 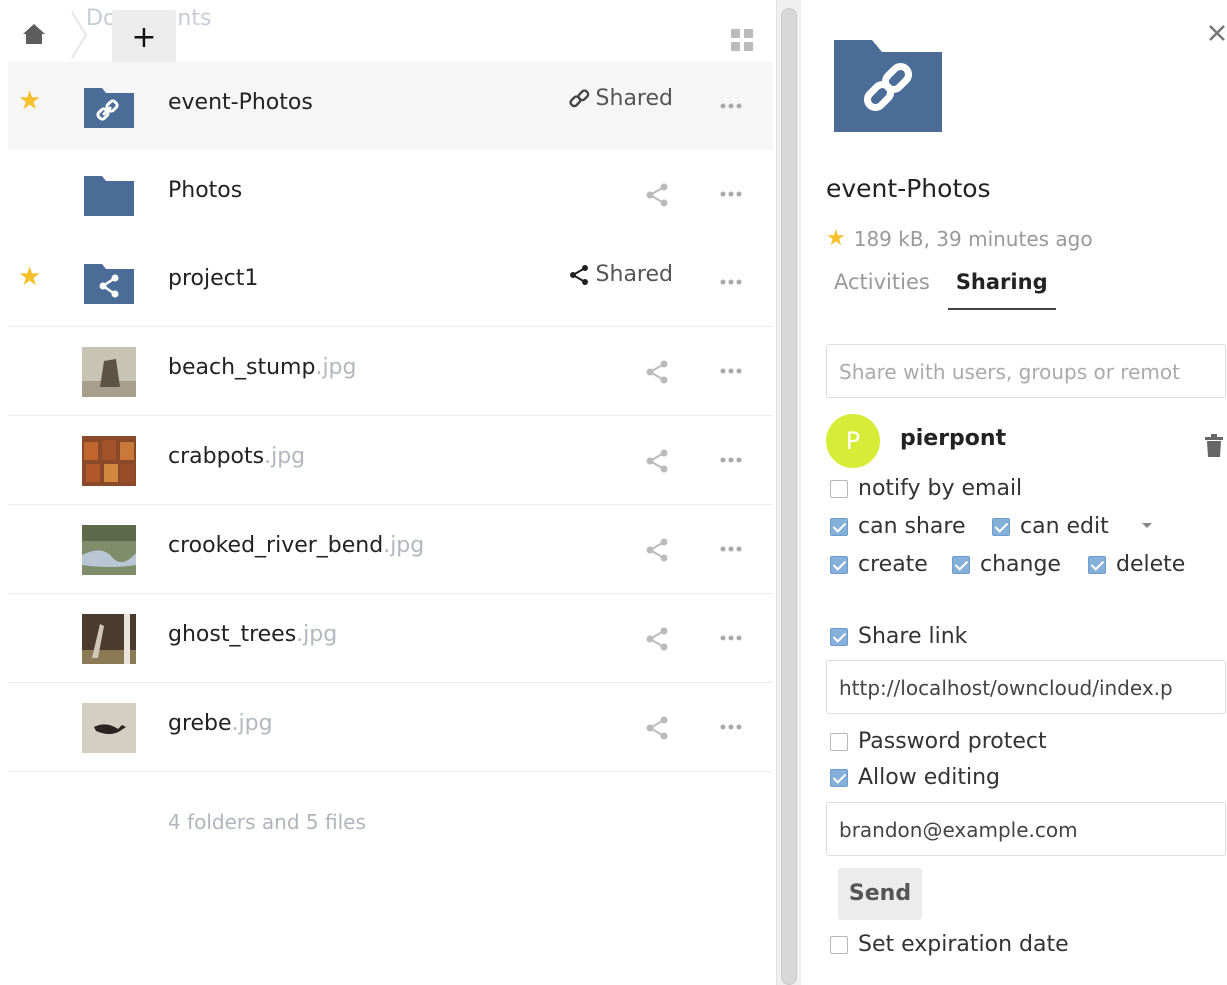 What do you see at coordinates (1064, 526) in the screenshot?
I see `checkbox-label: can edit` at bounding box center [1064, 526].